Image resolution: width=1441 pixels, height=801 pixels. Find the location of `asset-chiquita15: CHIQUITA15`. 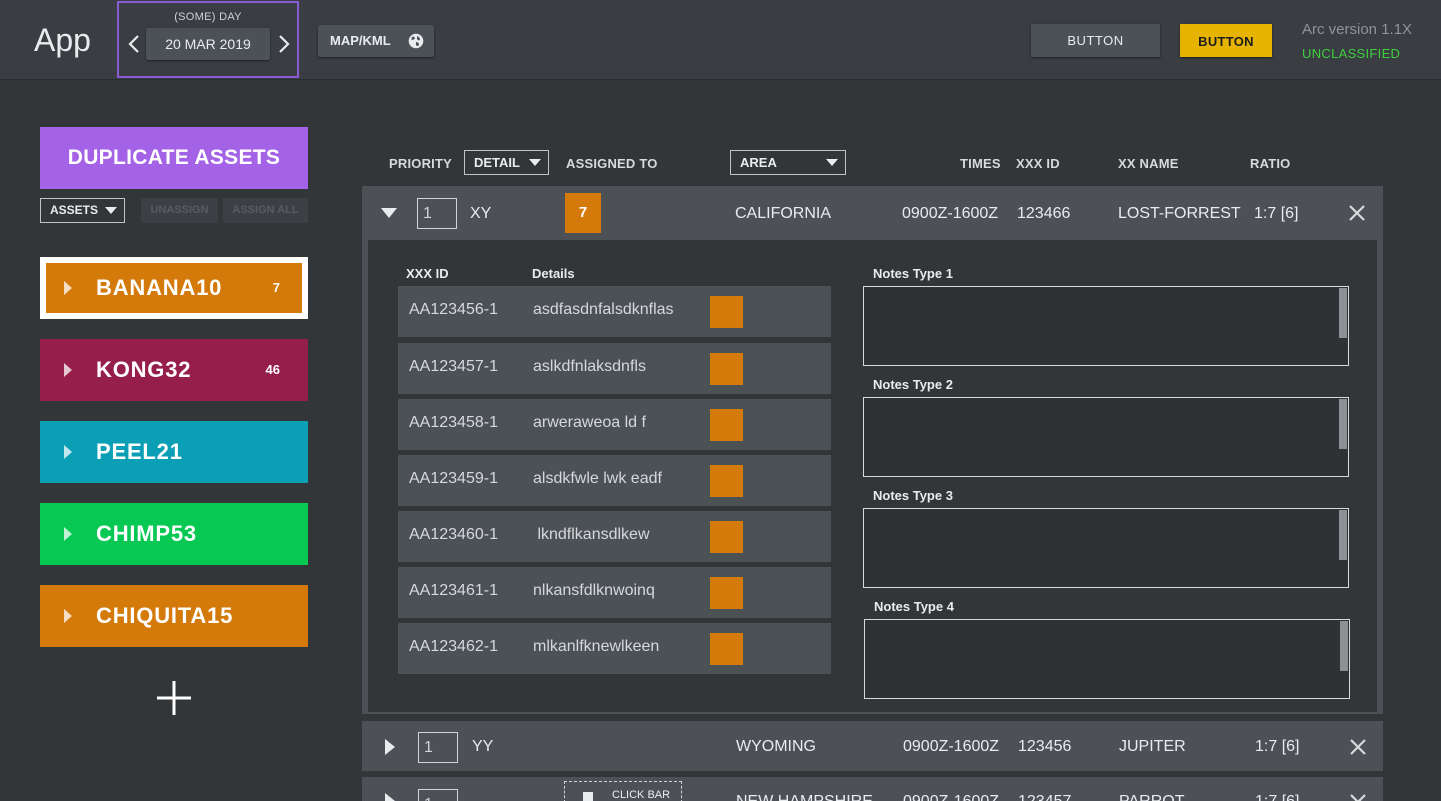

asset-chiquita15: CHIQUITA15 is located at coordinates (174, 616).